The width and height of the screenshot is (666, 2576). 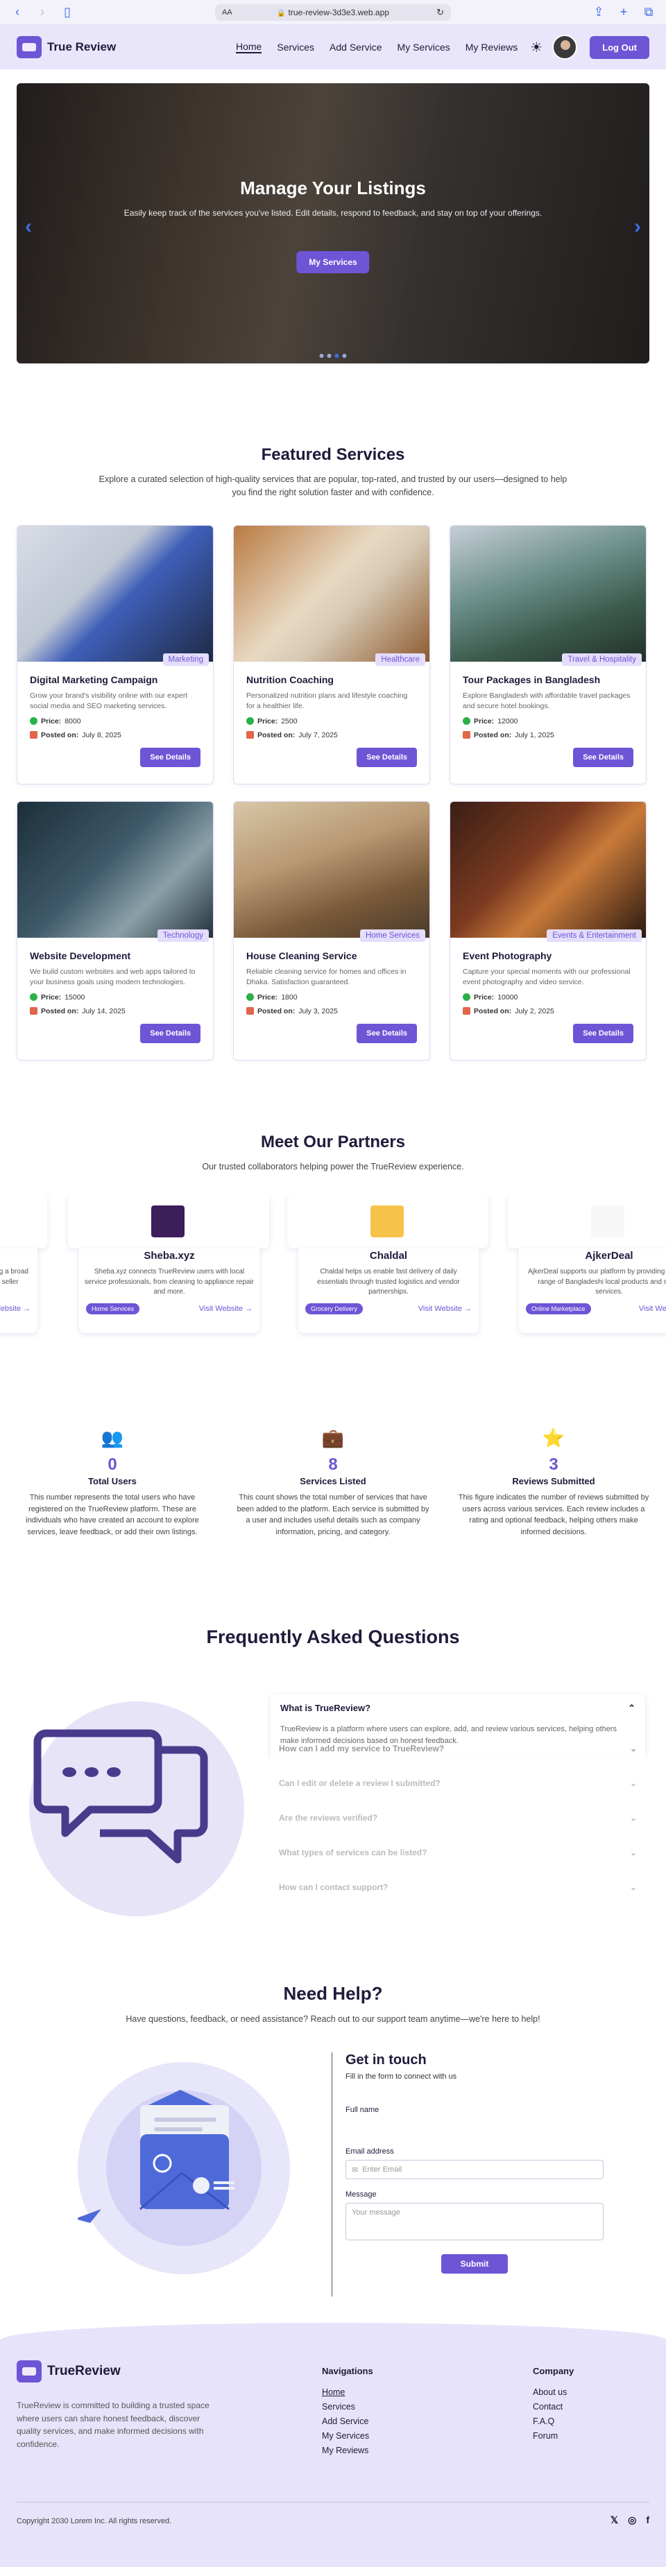 I want to click on x-icon: 𝕏, so click(x=614, y=2520).